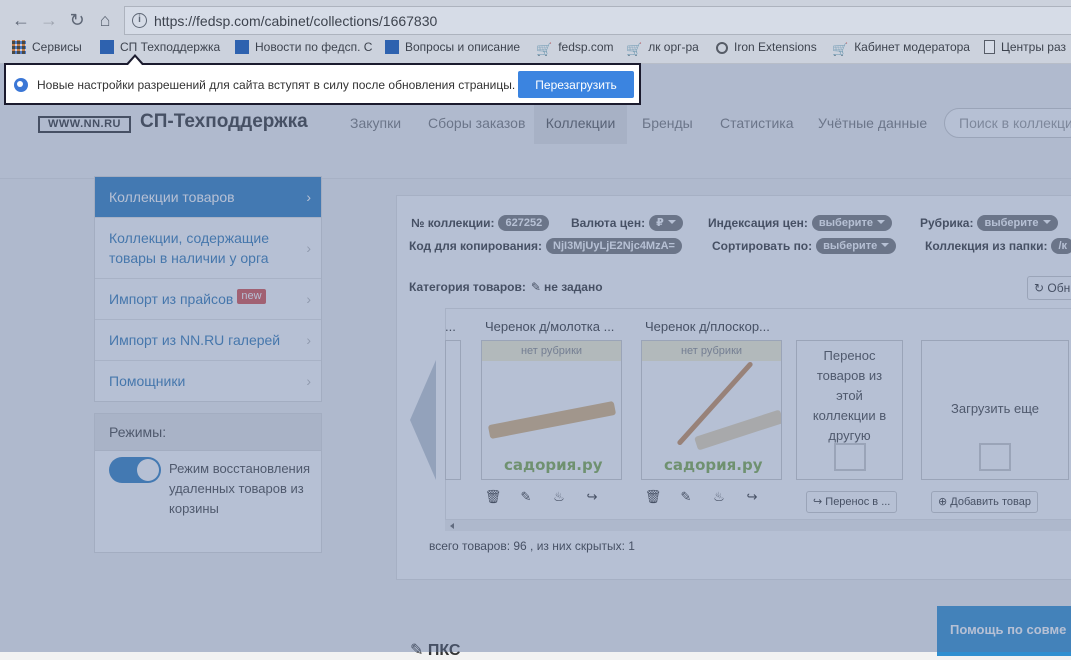  What do you see at coordinates (135, 61) in the screenshot?
I see `infobar-pointer-inner` at bounding box center [135, 61].